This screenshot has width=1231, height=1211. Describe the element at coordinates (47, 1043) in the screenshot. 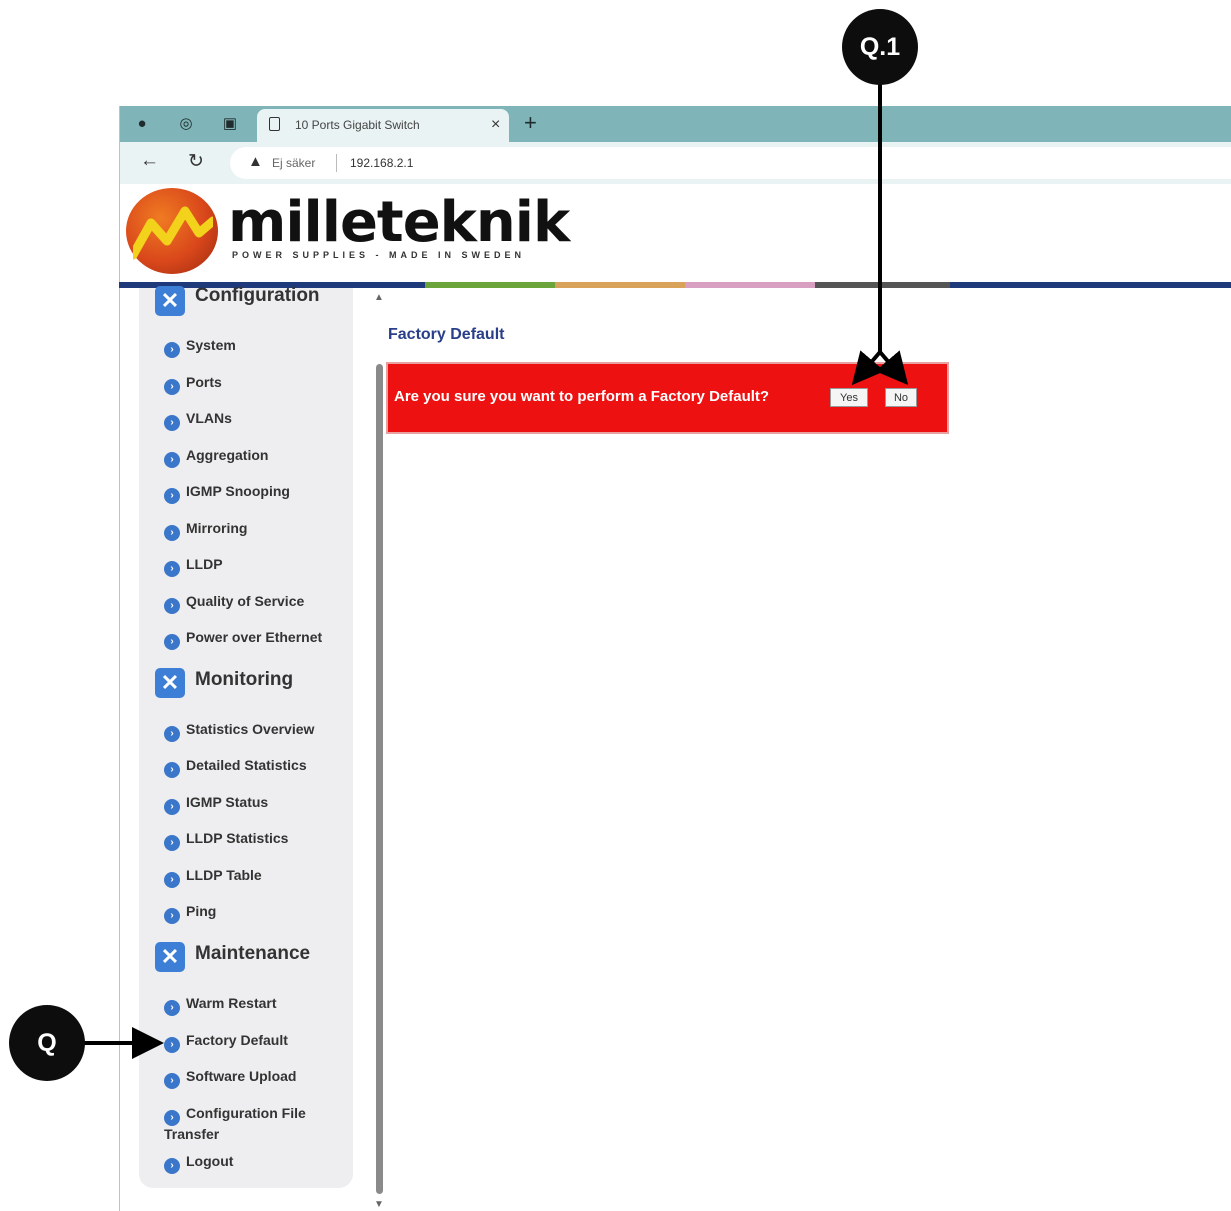

I see `annotation-q: Q` at that location.